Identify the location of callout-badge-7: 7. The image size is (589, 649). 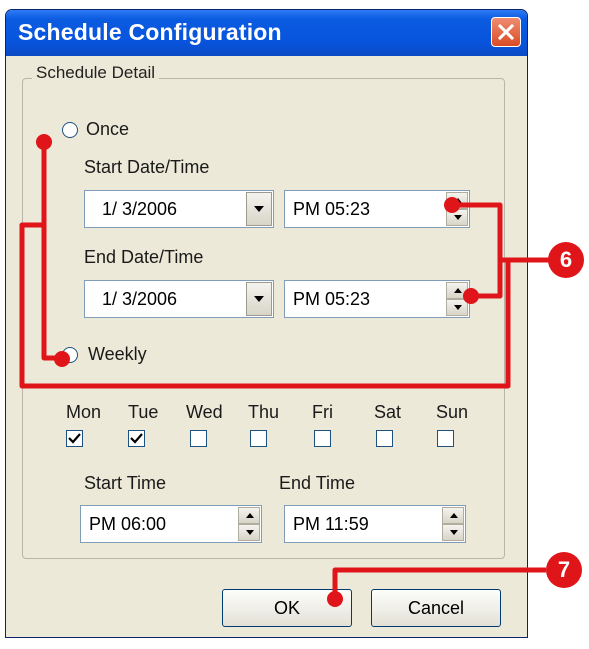
(564, 570).